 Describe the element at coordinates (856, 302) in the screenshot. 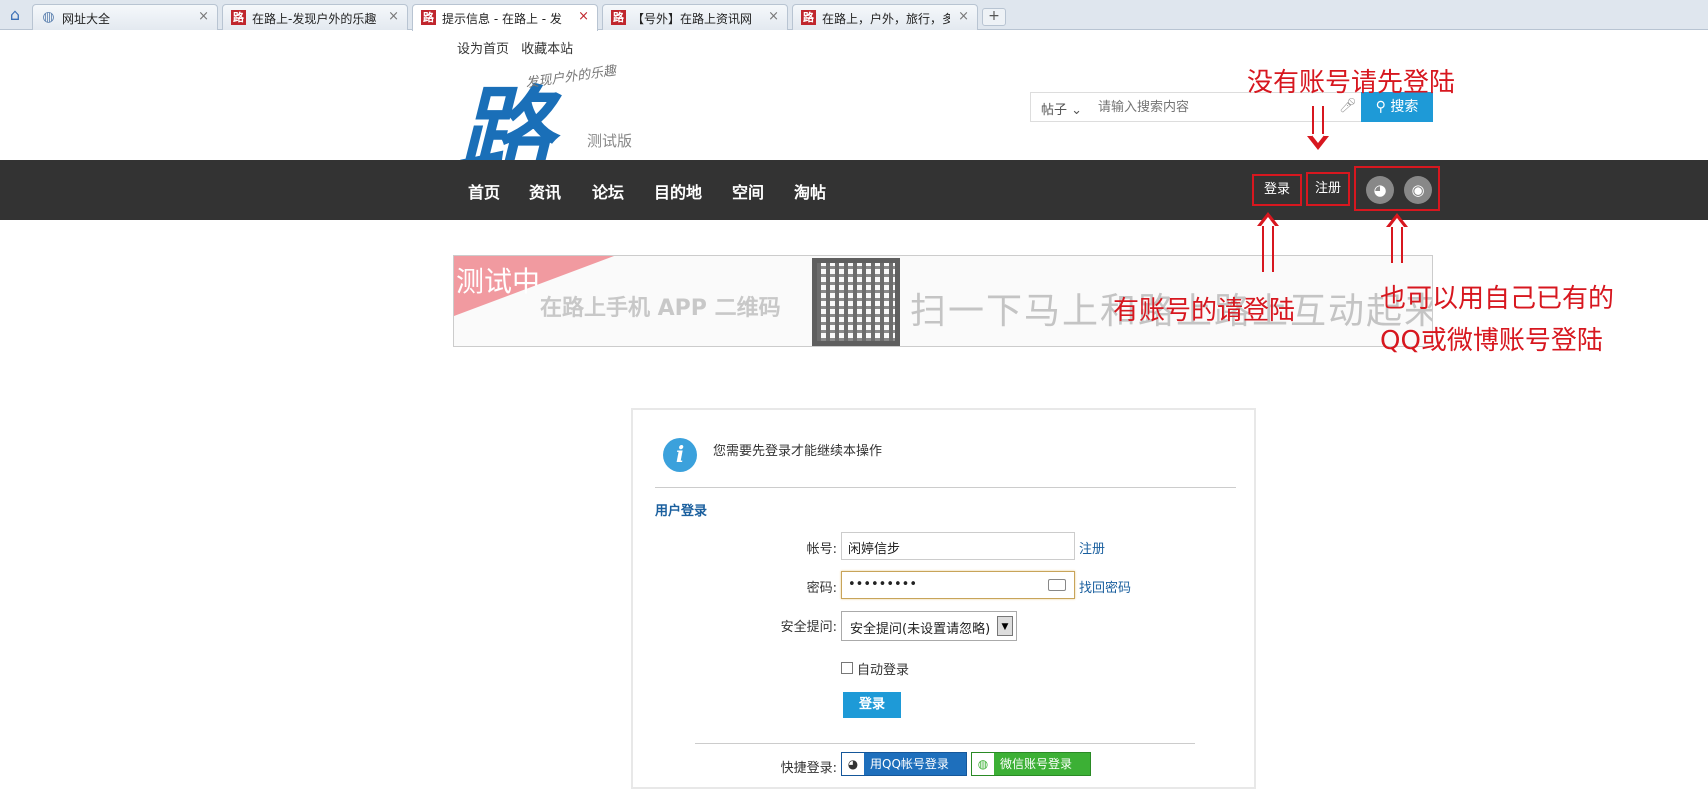

I see `qr-code-image` at that location.